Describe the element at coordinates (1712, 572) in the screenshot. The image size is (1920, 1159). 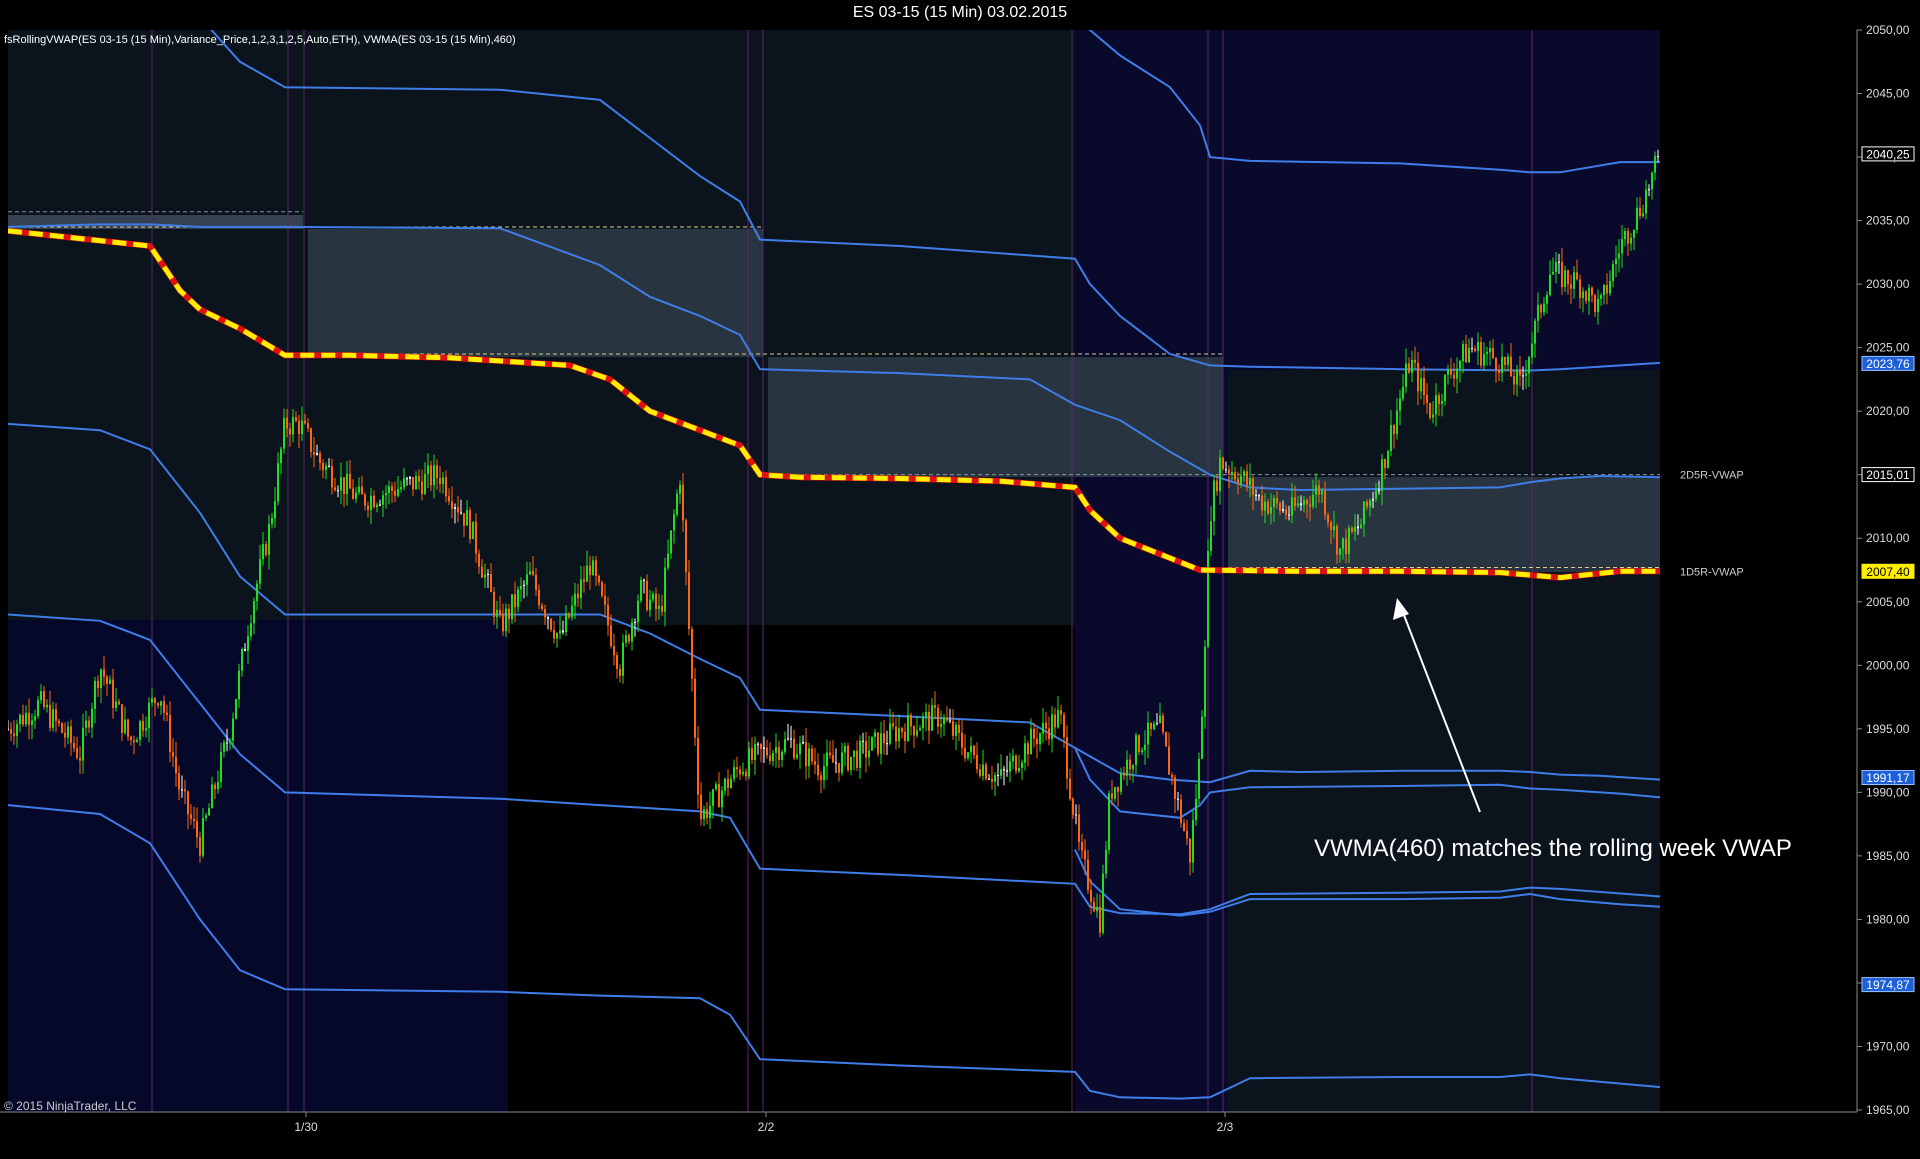
I see `level-label-1: 1D5R-VWAP` at that location.